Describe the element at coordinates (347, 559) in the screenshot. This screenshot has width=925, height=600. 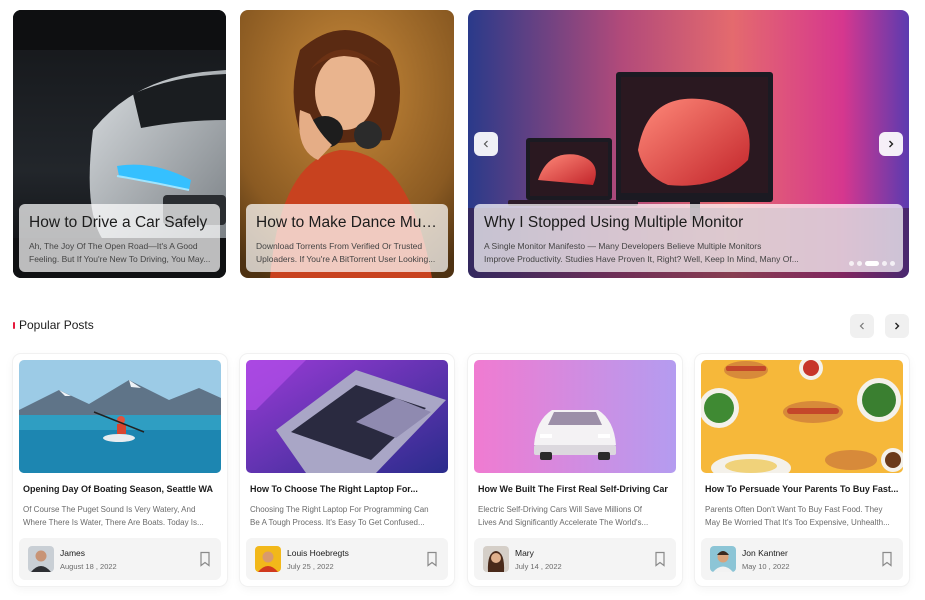
I see `author-box: Louis Hoebregts July 25 , 2022` at that location.